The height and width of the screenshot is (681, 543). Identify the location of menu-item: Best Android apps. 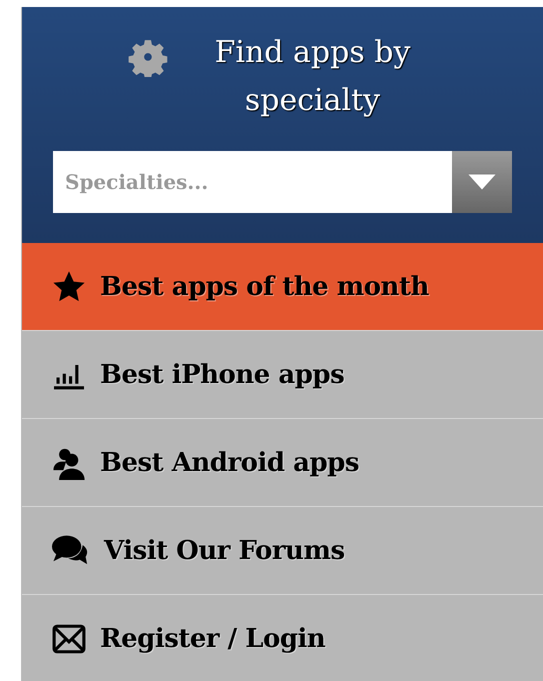
(282, 462).